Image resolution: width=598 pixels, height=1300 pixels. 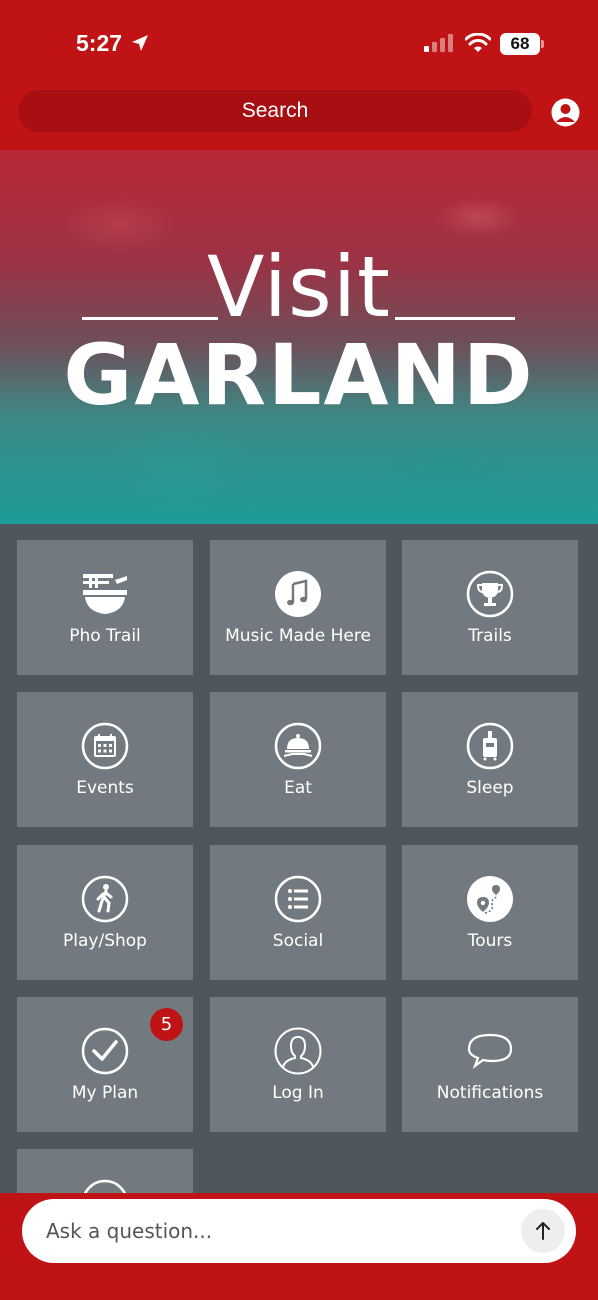 I want to click on location-arrow-icon, so click(x=140, y=43).